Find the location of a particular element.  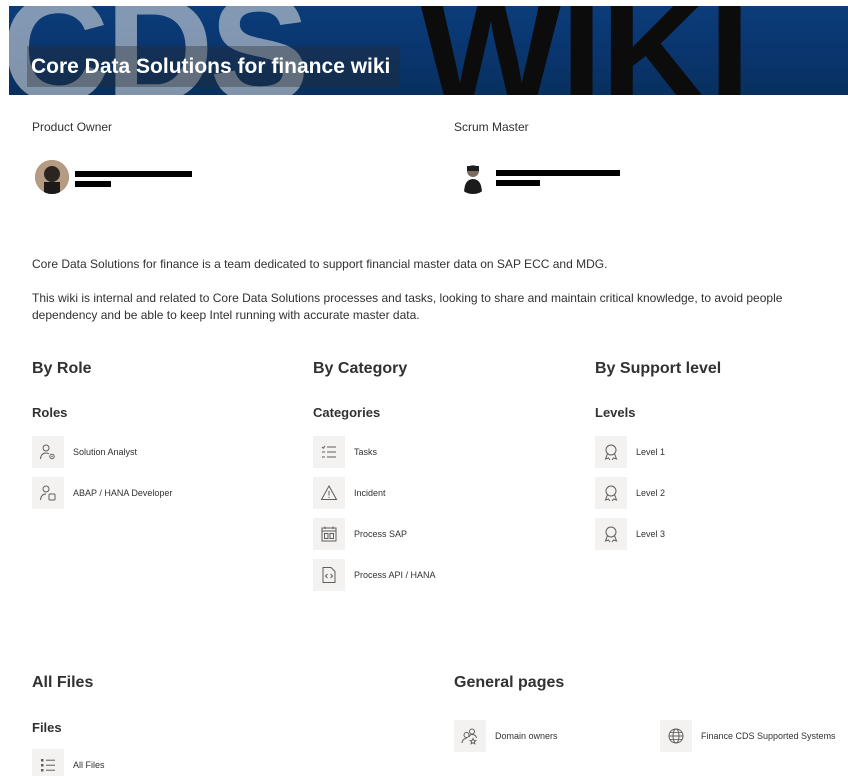

link-label: Finance CDS Supported Systems is located at coordinates (768, 736).